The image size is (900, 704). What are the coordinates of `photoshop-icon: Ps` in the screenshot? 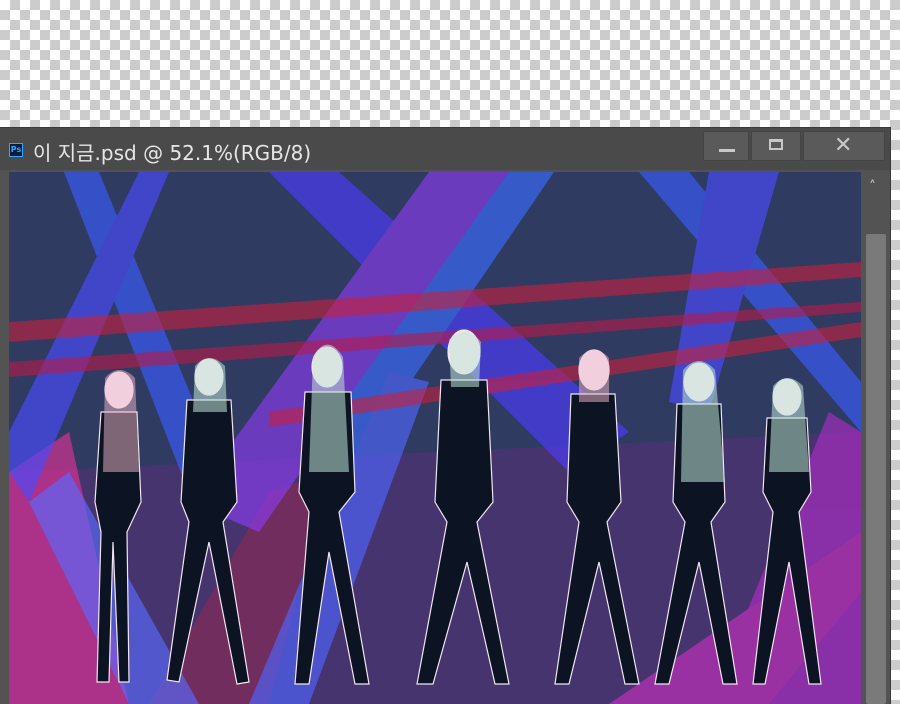 It's located at (16, 150).